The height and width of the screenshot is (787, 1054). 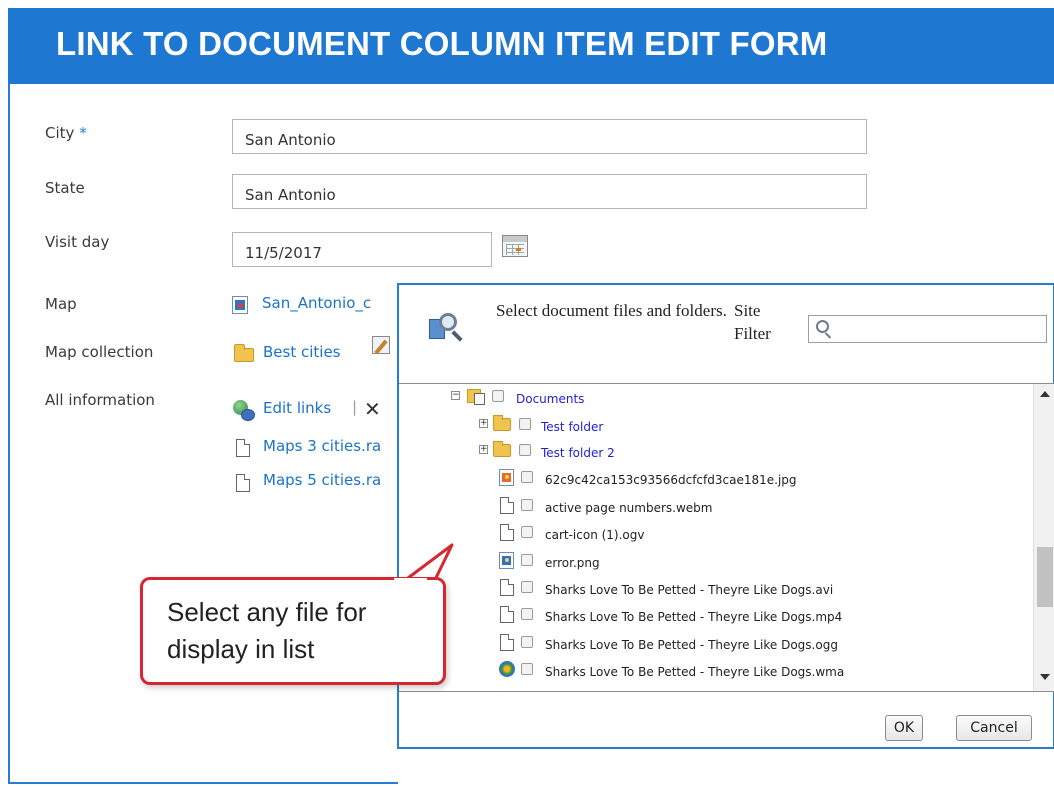 I want to click on linked-file-2: Maps 5 cities.ra, so click(x=322, y=480).